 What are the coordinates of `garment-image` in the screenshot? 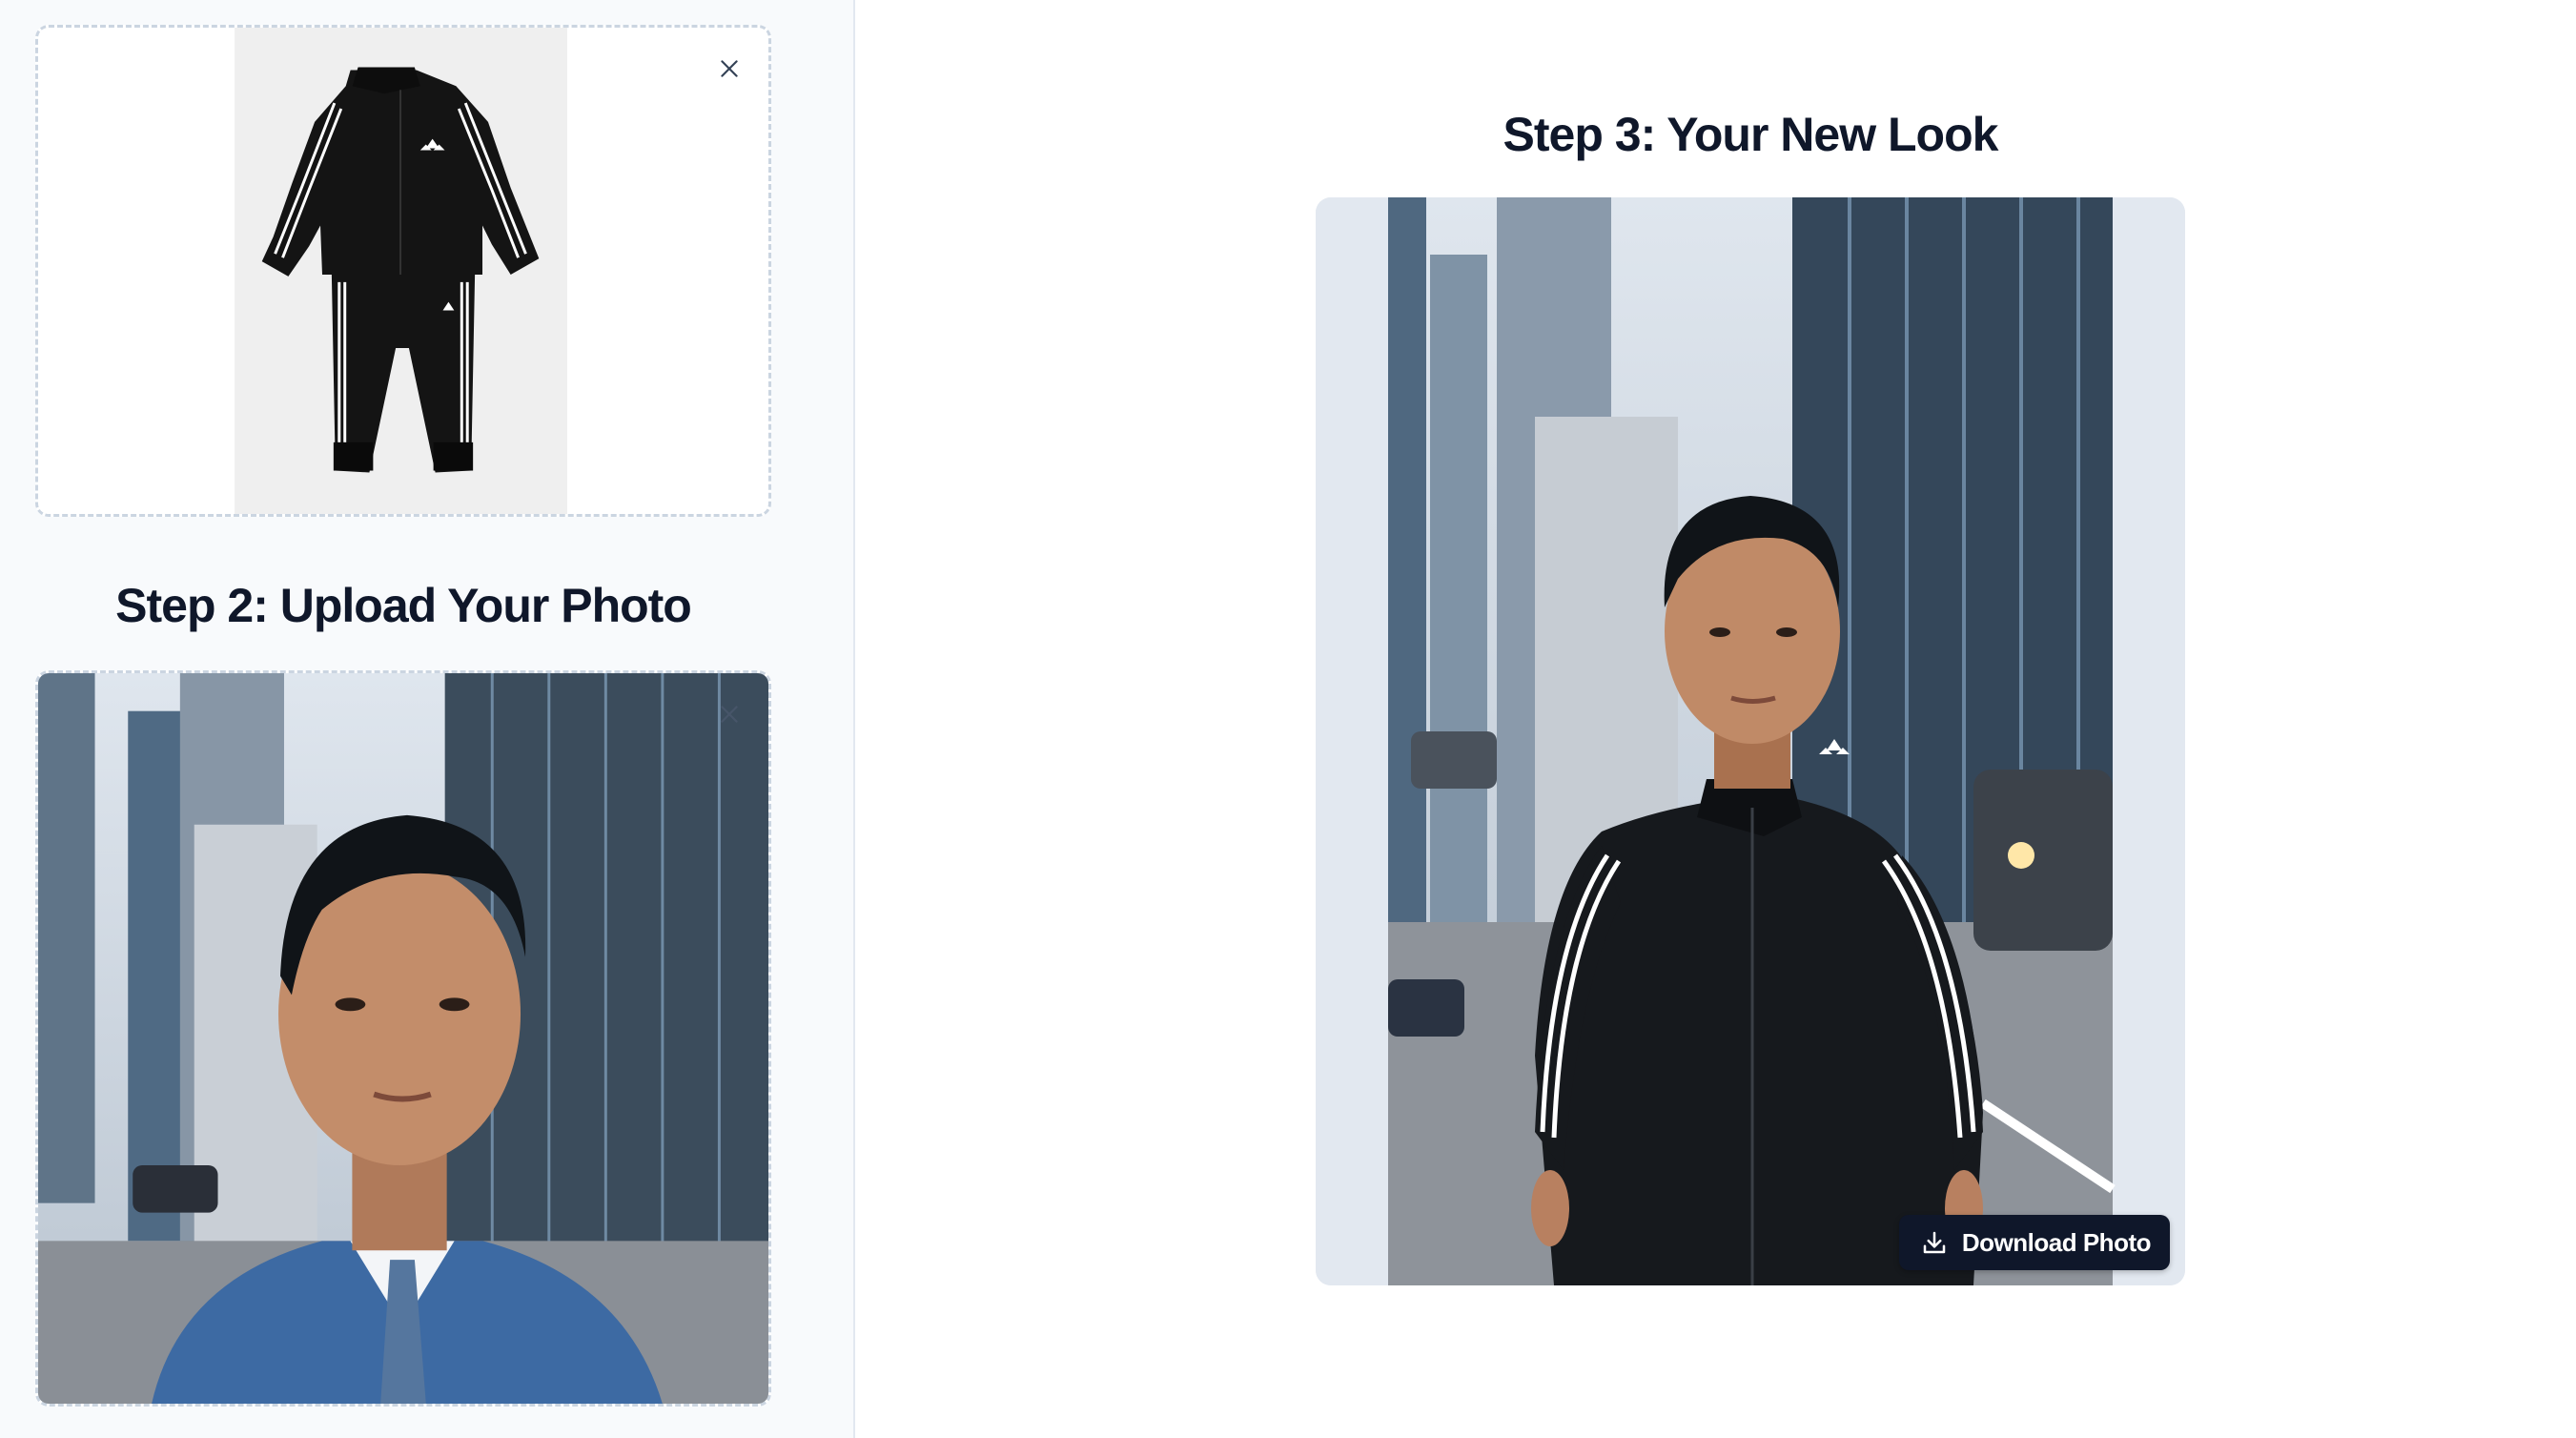 It's located at (403, 271).